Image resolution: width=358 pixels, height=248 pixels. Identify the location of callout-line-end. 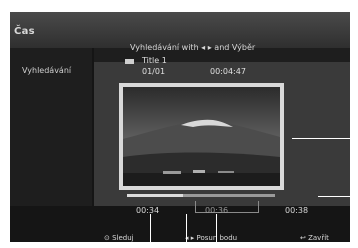
(338, 196).